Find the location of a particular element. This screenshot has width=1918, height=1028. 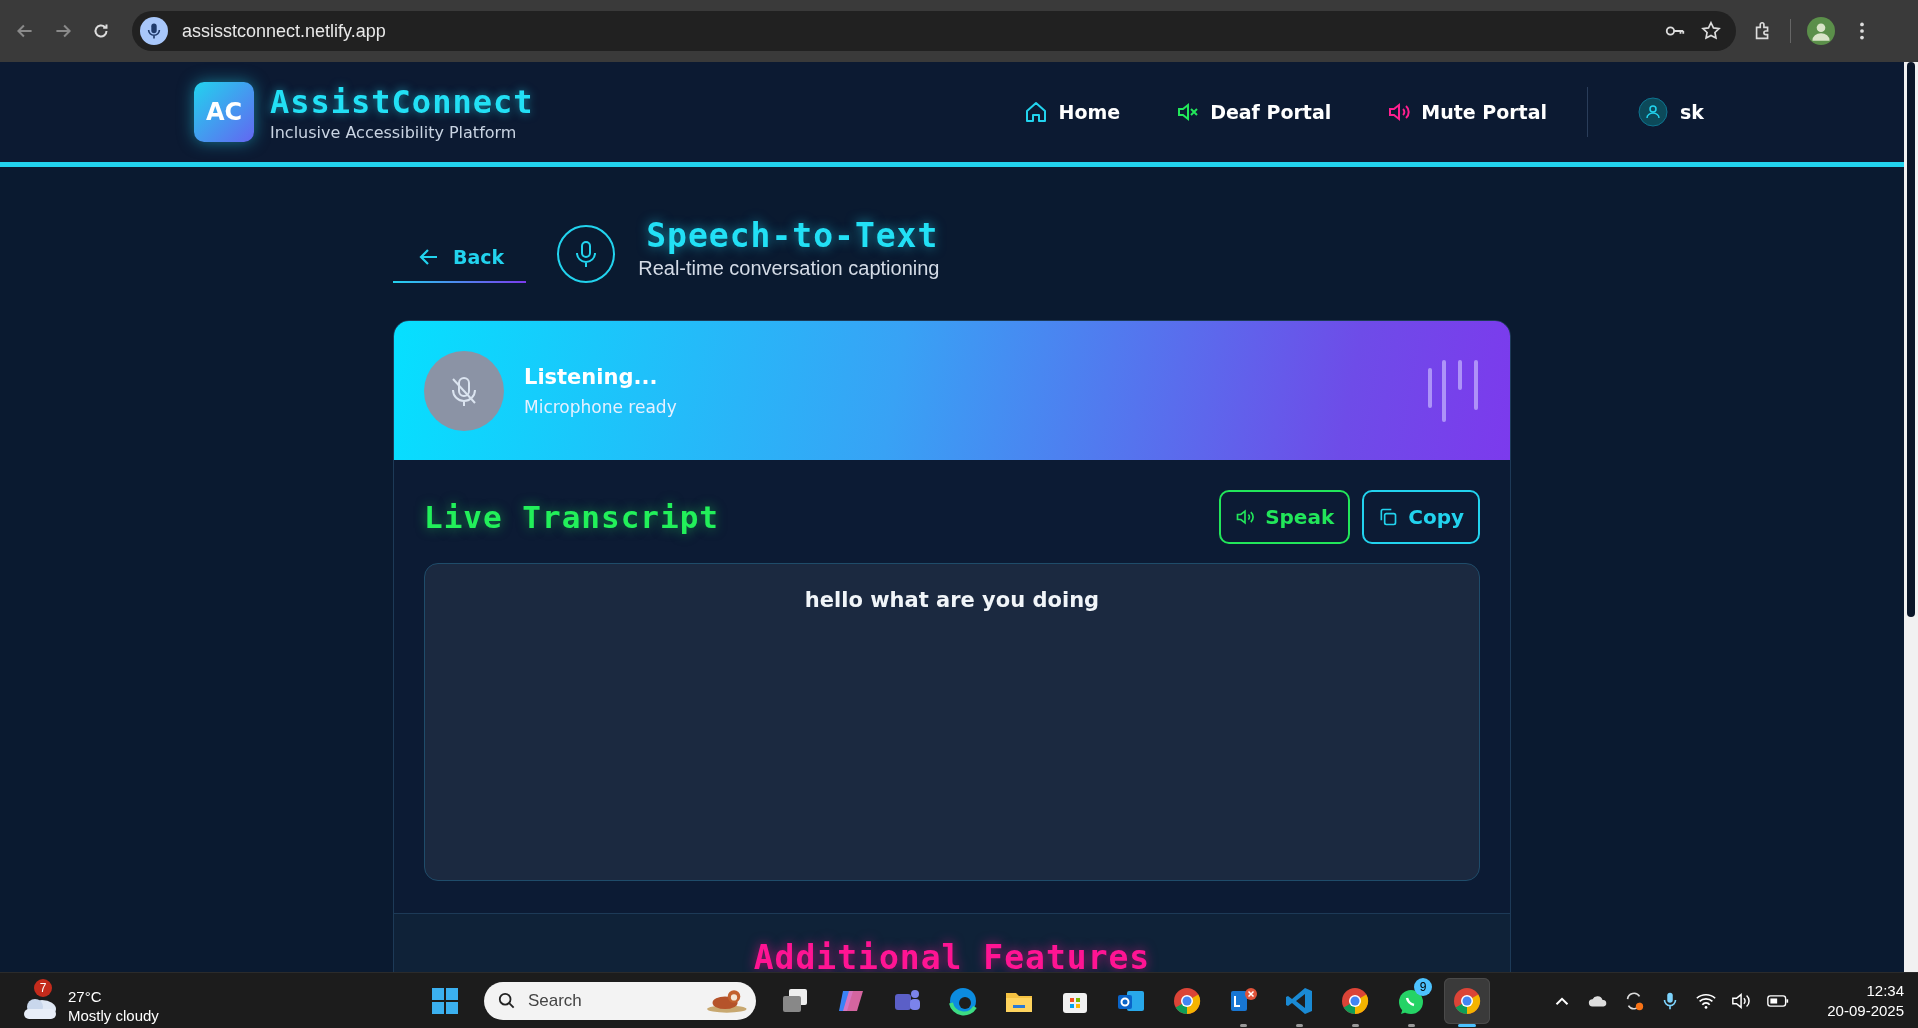

star-icon is located at coordinates (1711, 31).